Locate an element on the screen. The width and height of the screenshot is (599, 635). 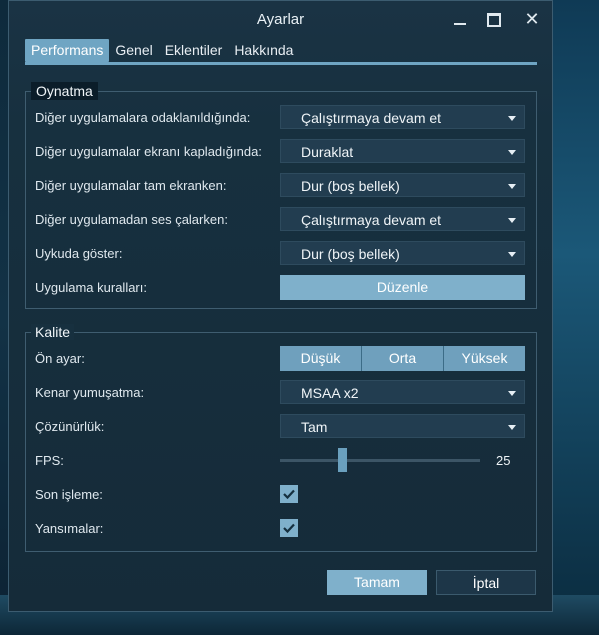
postprocess-checkbox is located at coordinates (289, 494).